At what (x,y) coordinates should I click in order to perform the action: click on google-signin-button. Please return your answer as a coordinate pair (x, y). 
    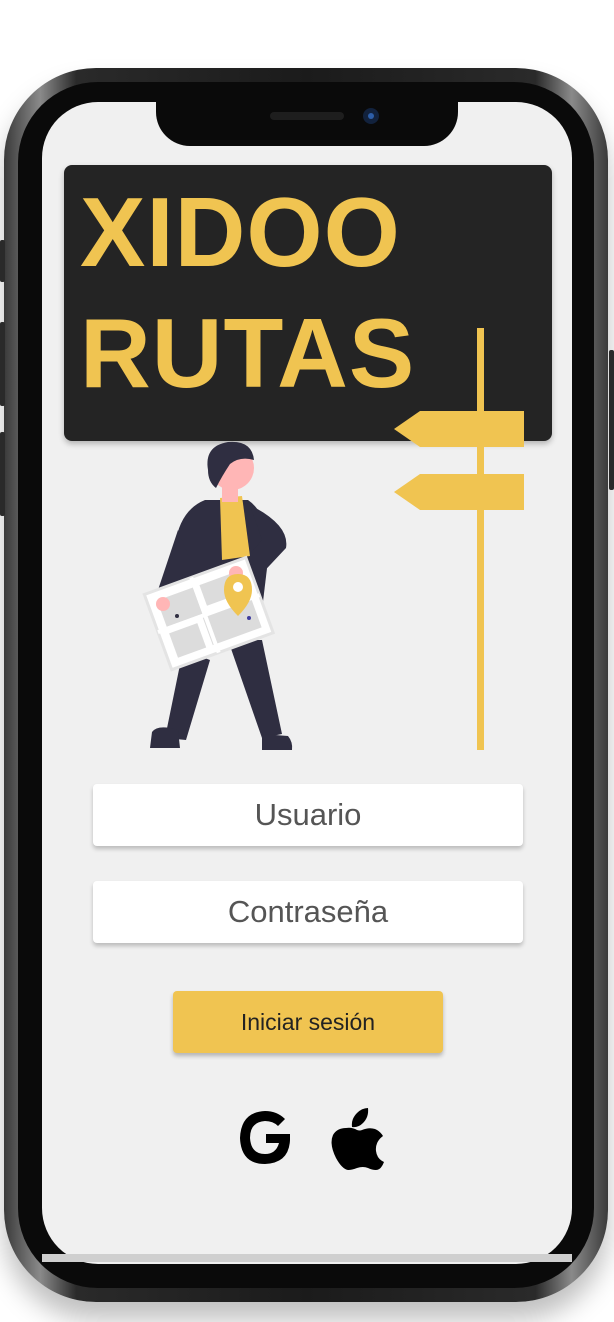
    Looking at the image, I should click on (265, 1137).